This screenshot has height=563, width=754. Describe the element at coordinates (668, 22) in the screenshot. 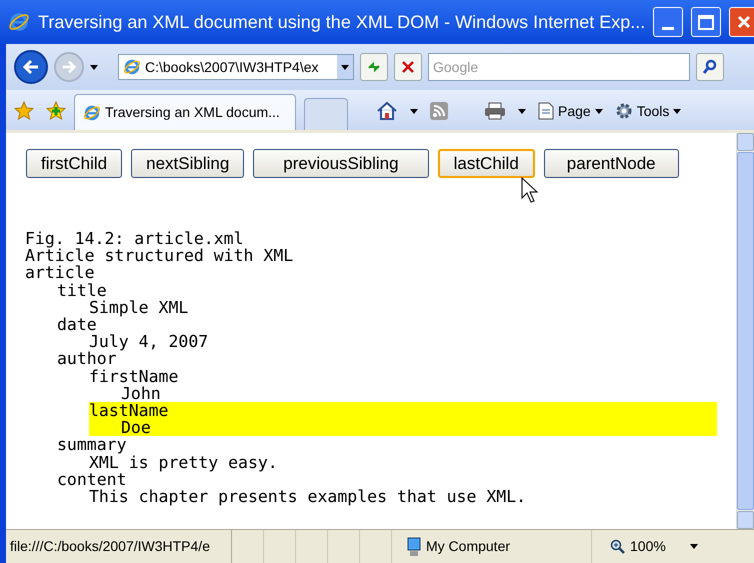

I see `minimize-button` at that location.